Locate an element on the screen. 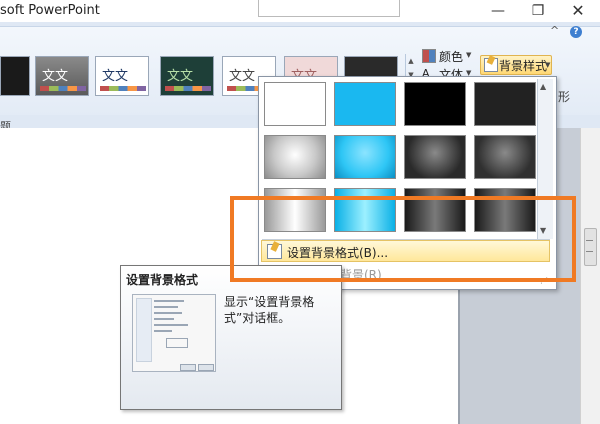 This screenshot has width=600, height=424. tooltip-title: 设置背景格式 is located at coordinates (162, 280).